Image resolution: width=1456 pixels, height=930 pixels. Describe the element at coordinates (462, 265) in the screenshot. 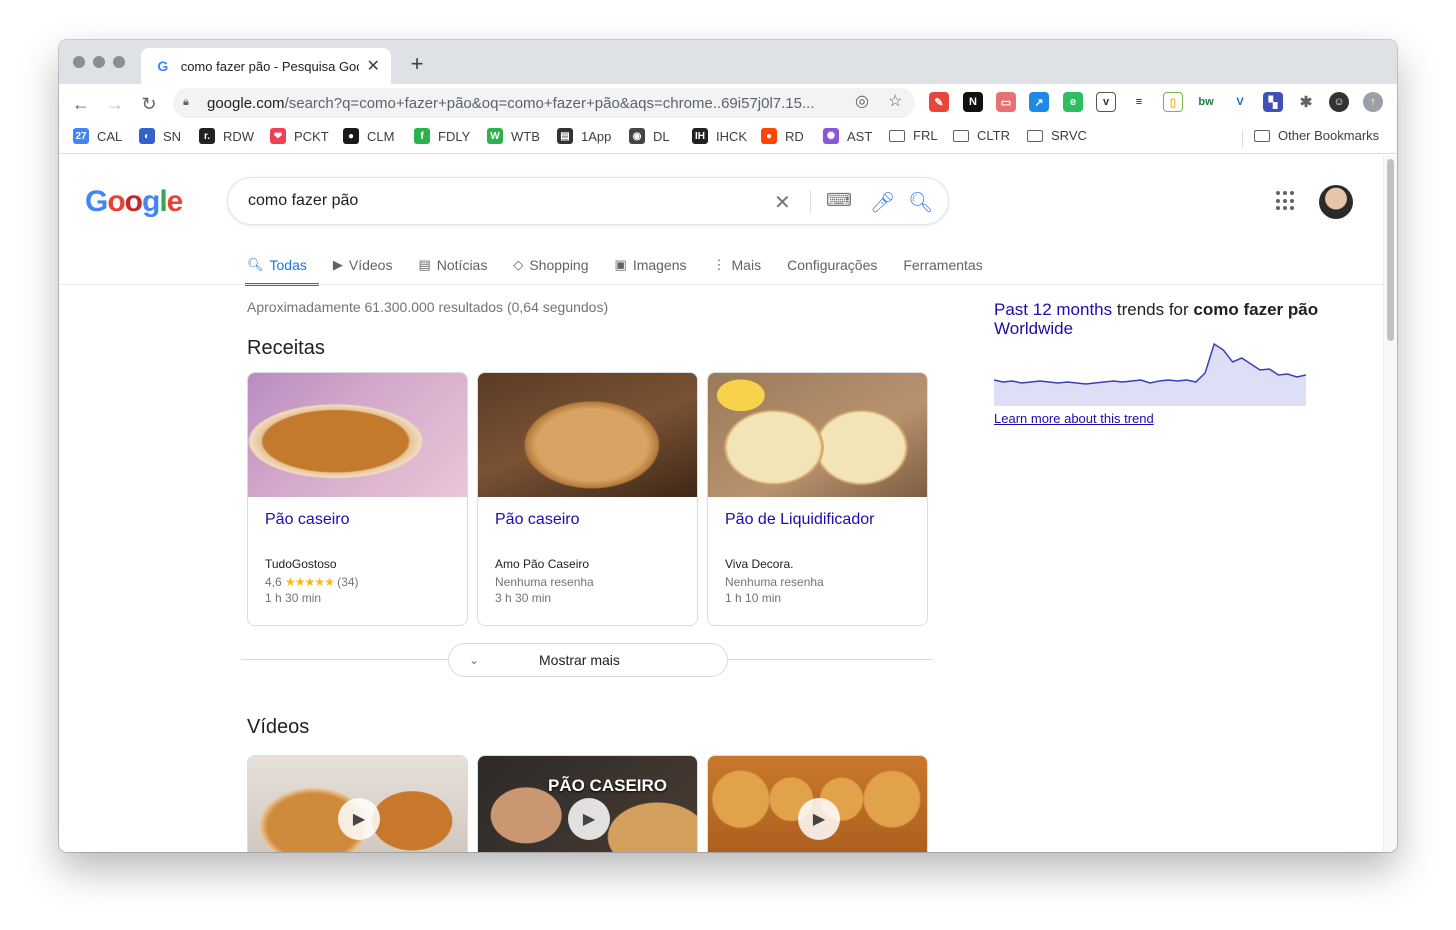

I see `tab-label: Notícias` at that location.